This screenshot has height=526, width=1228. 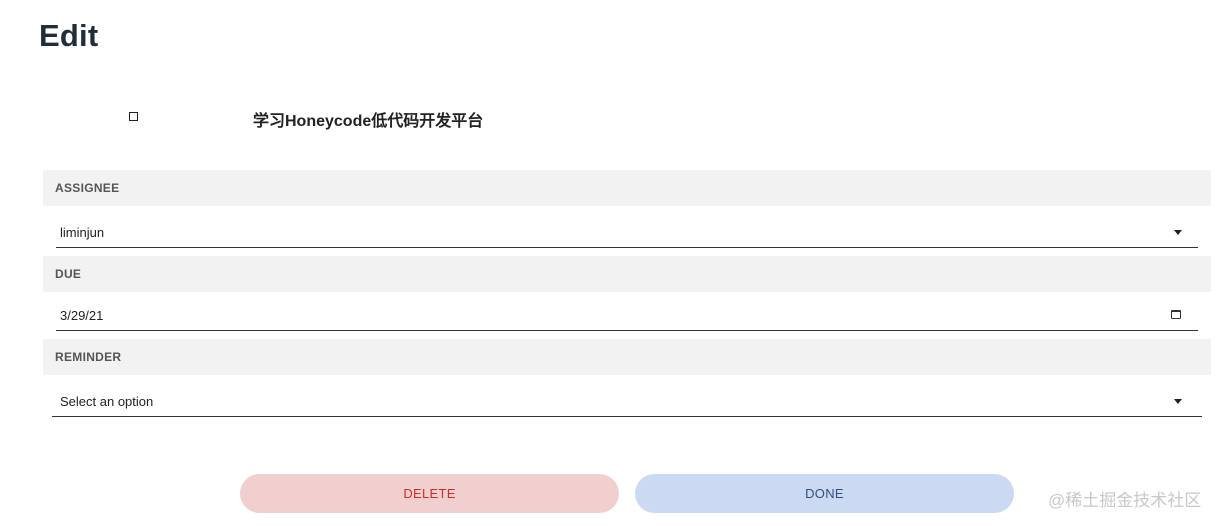 I want to click on reminder-placeholder: Select an option, so click(x=107, y=401).